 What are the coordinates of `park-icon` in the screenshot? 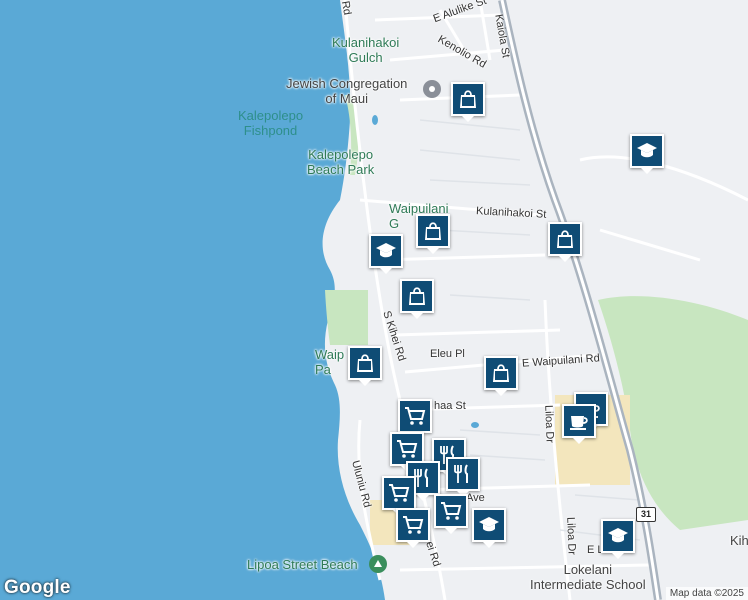 It's located at (378, 564).